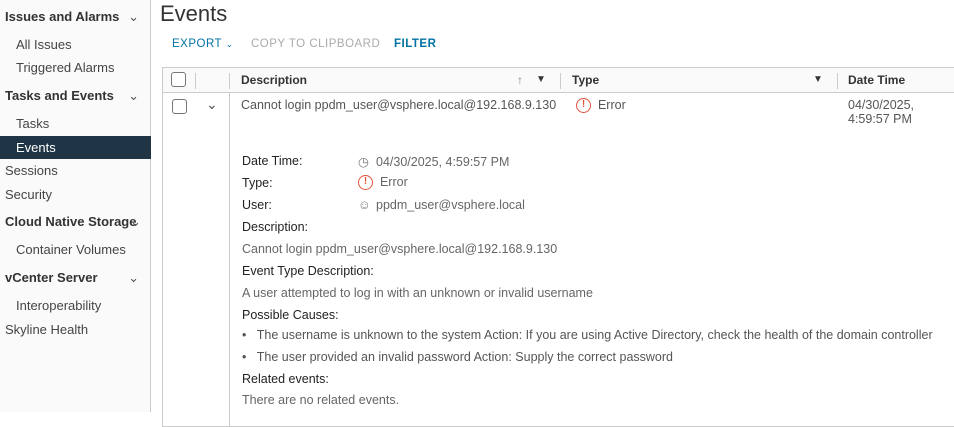 This screenshot has height=427, width=954. What do you see at coordinates (75, 67) in the screenshot?
I see `sidebar-item-triggered-alarms: Triggered Alarms` at bounding box center [75, 67].